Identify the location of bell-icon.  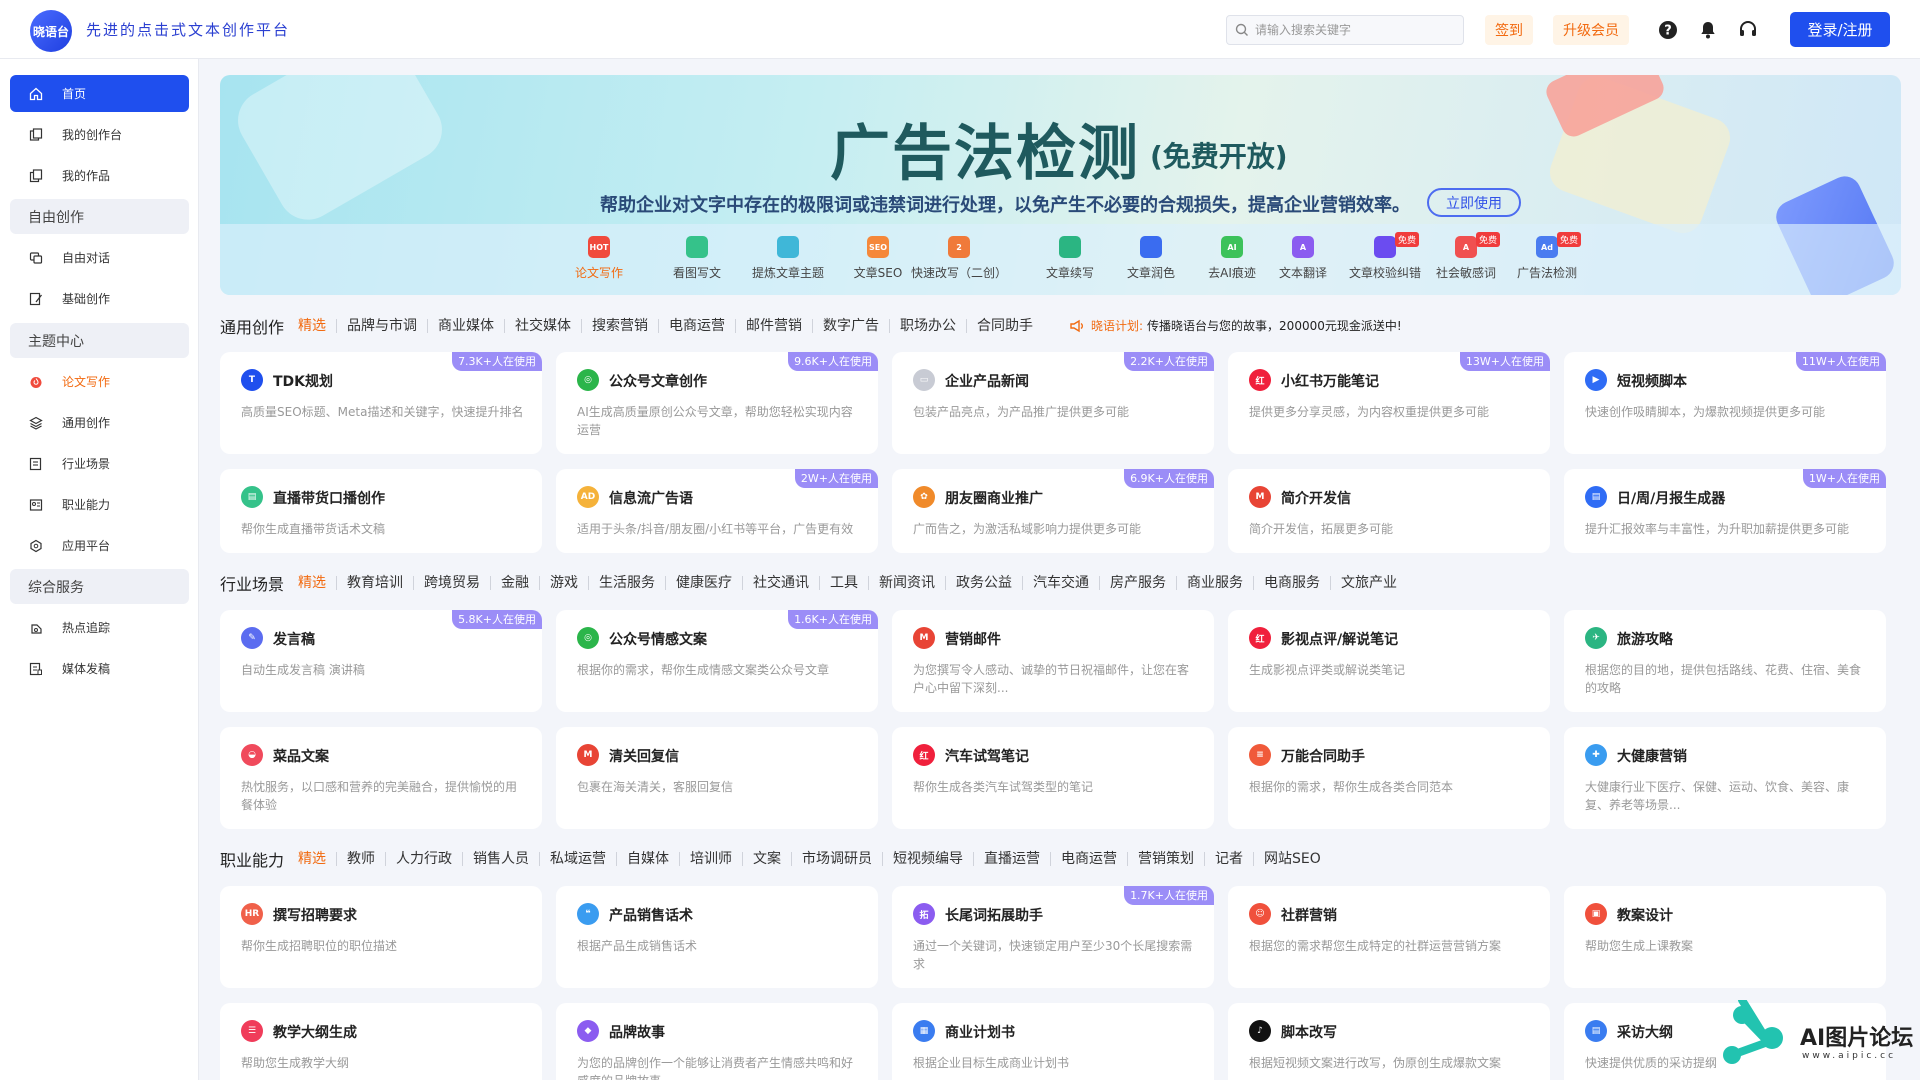
(1708, 30).